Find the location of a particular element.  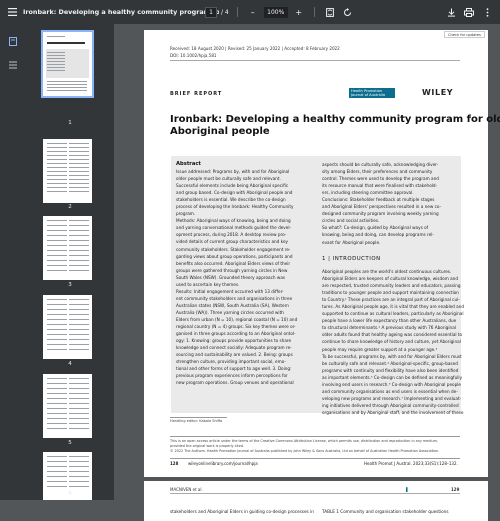

thumbnail-number: 6 is located at coordinates (70, 494).